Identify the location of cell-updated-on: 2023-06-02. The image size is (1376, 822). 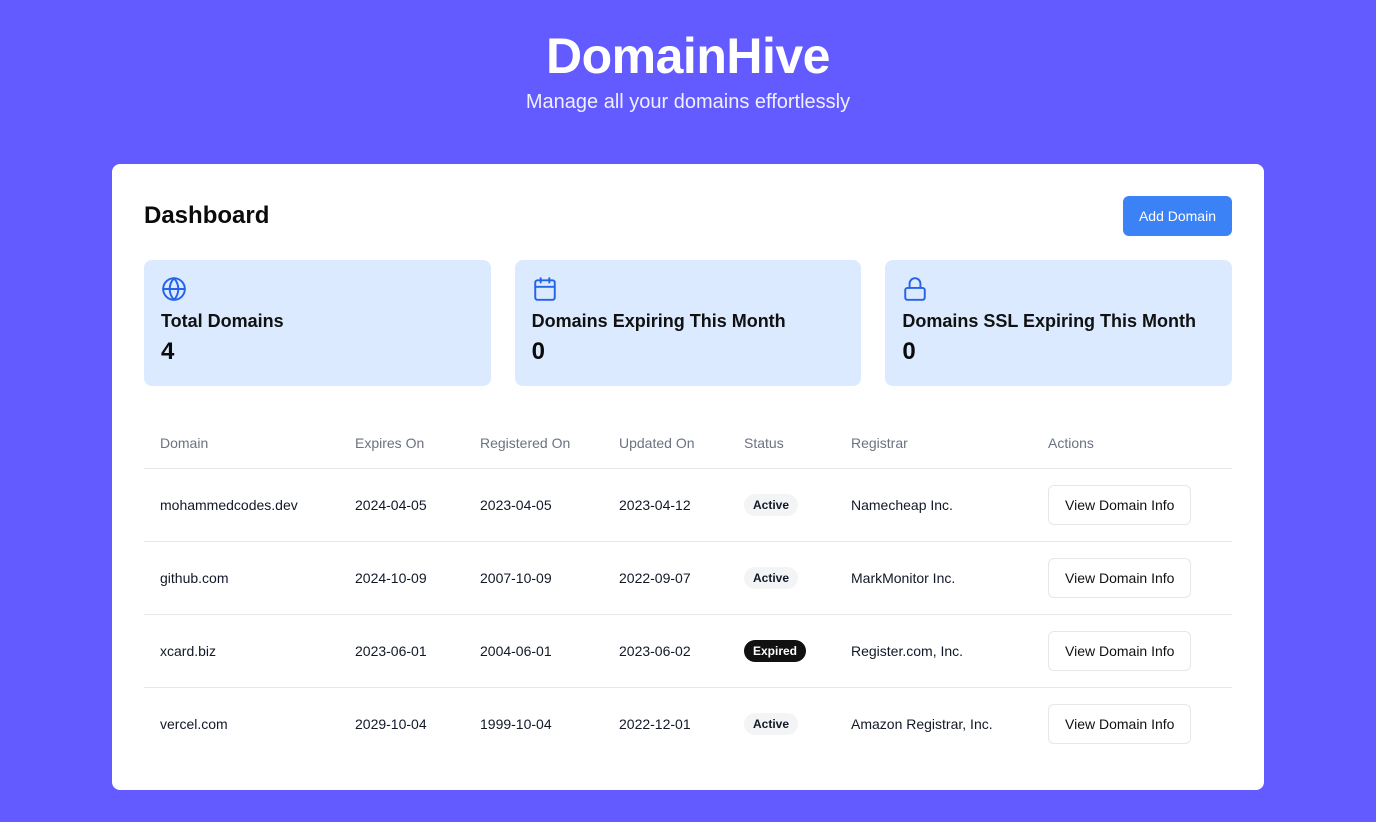
(665, 651).